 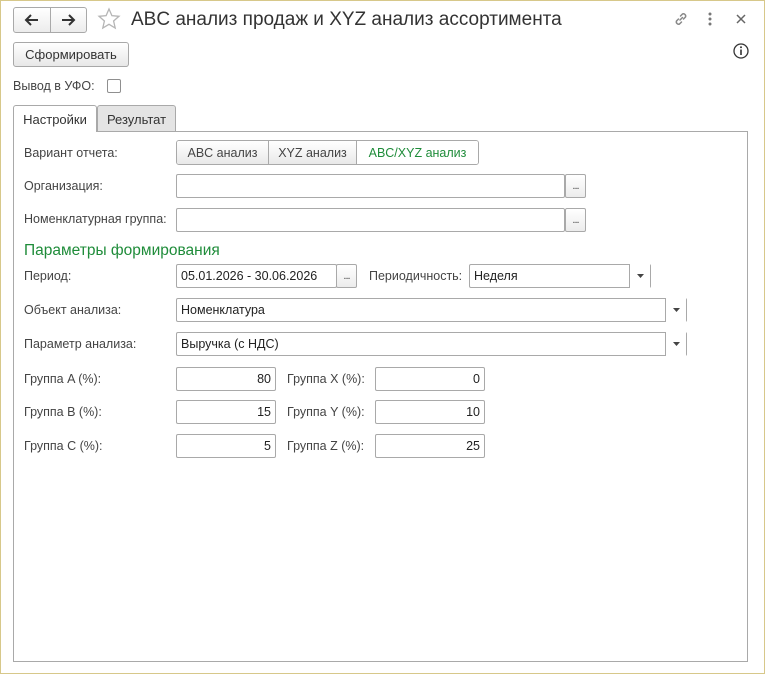 I want to click on group-z-label: Группа Z (%):, so click(x=326, y=446).